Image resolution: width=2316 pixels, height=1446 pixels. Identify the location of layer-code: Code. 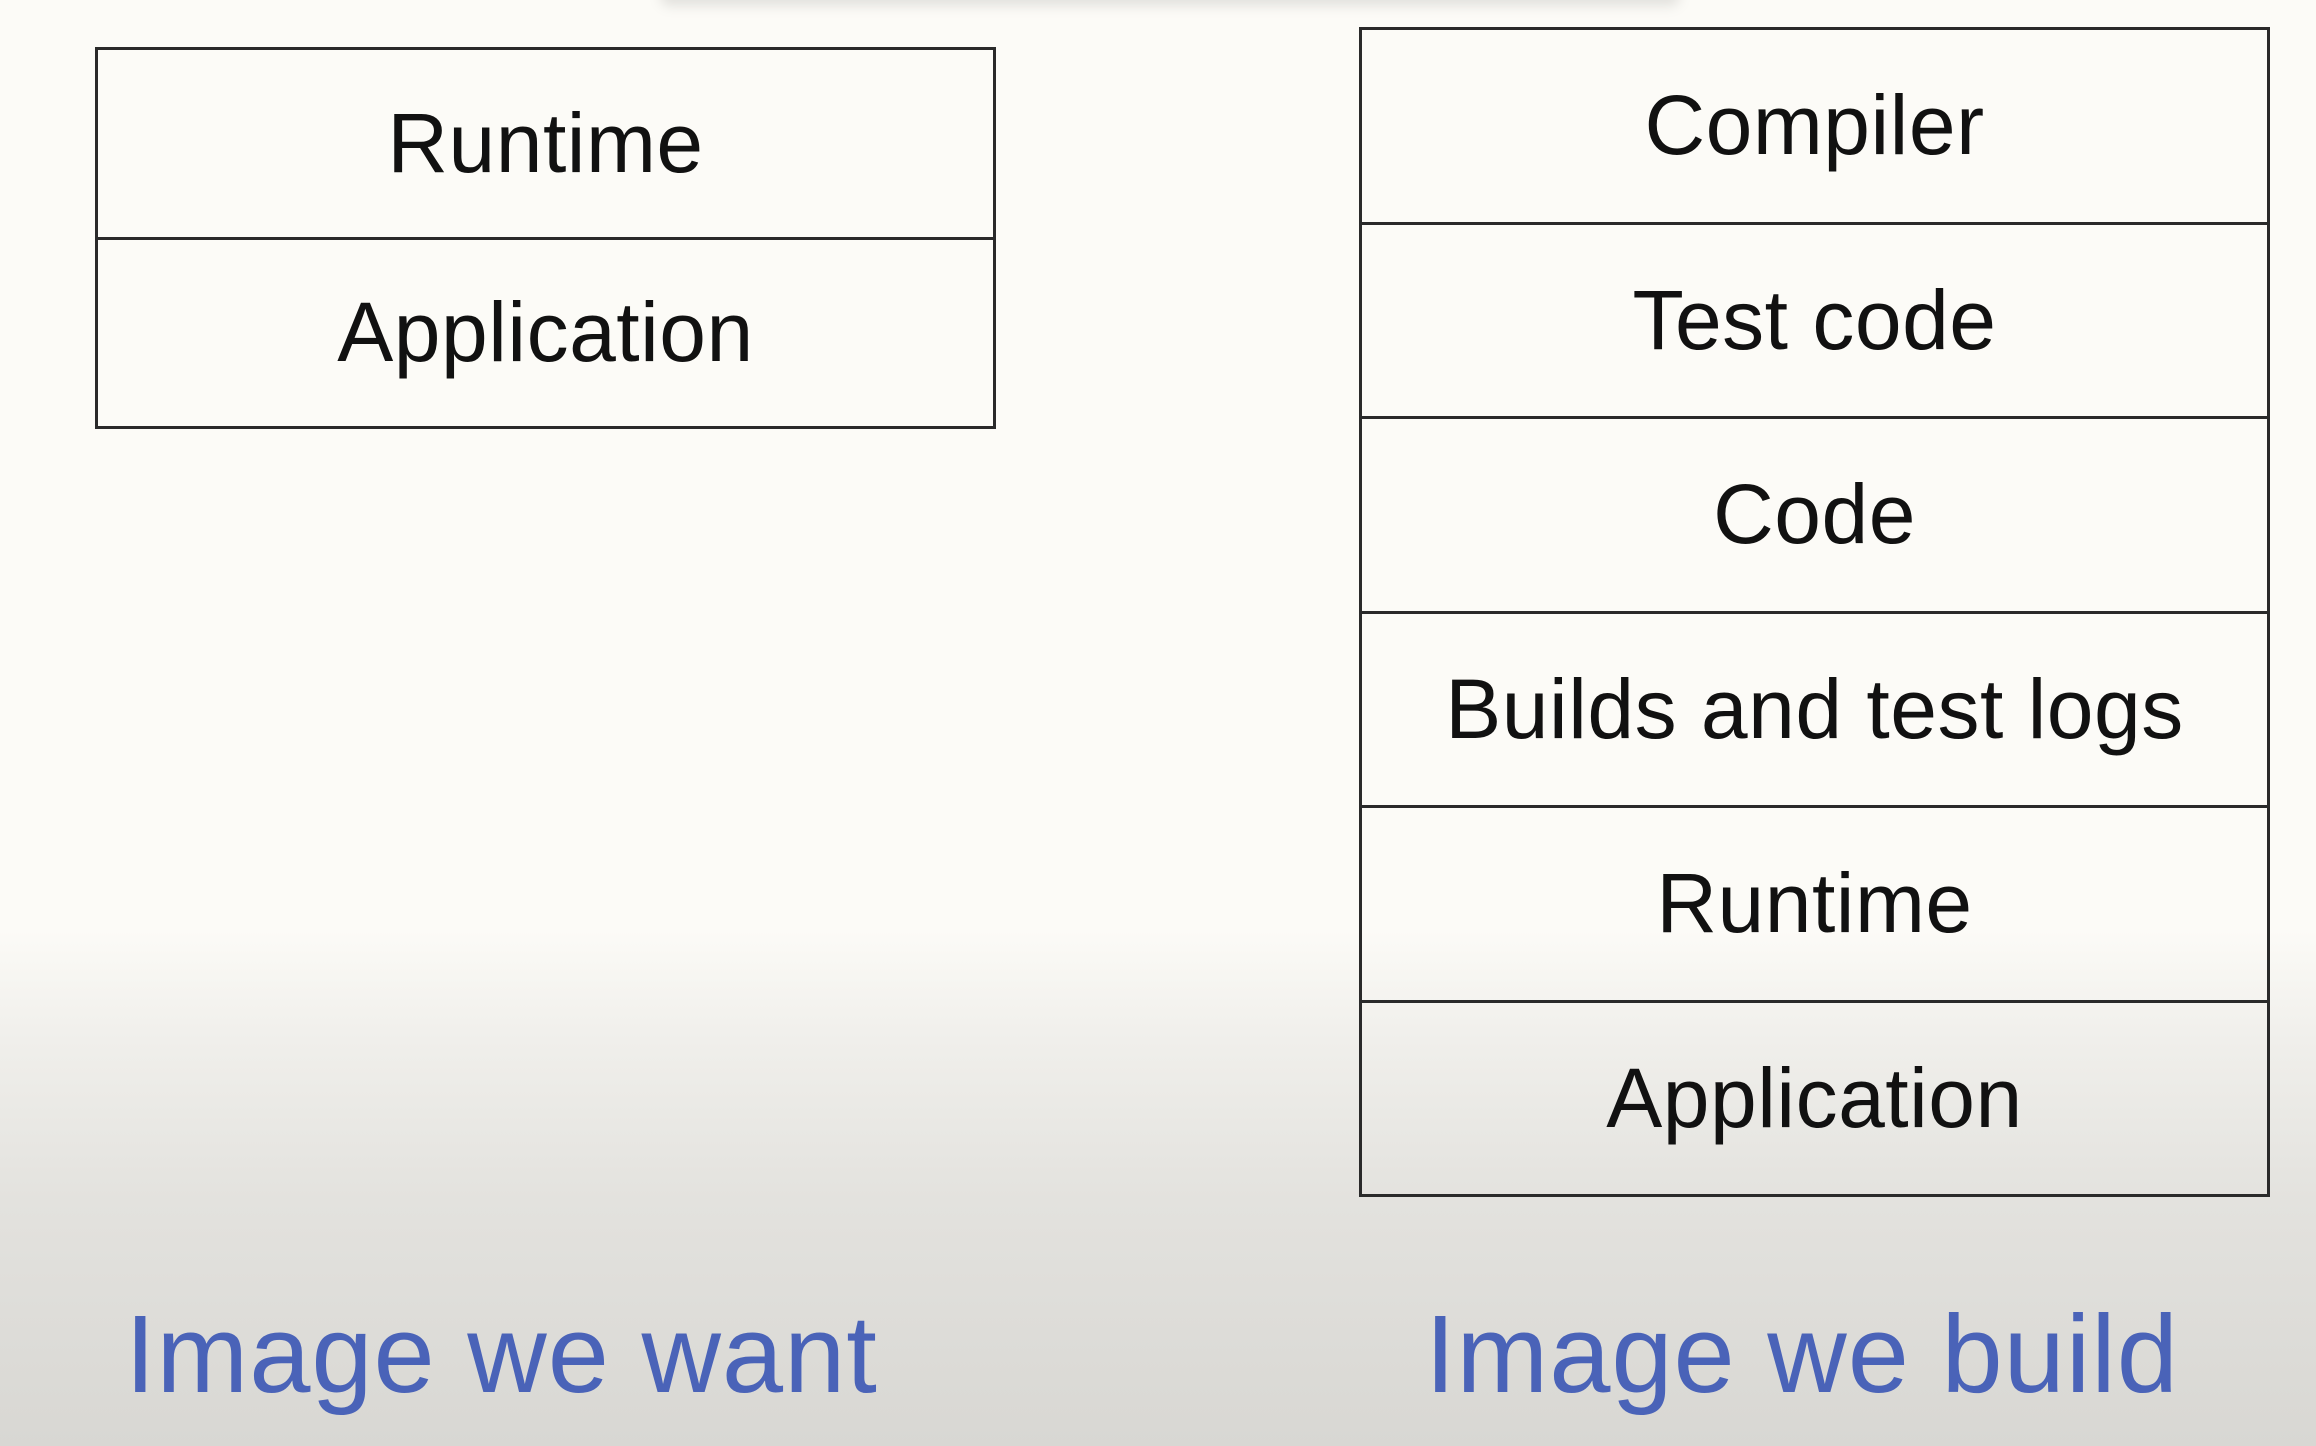
(1814, 513).